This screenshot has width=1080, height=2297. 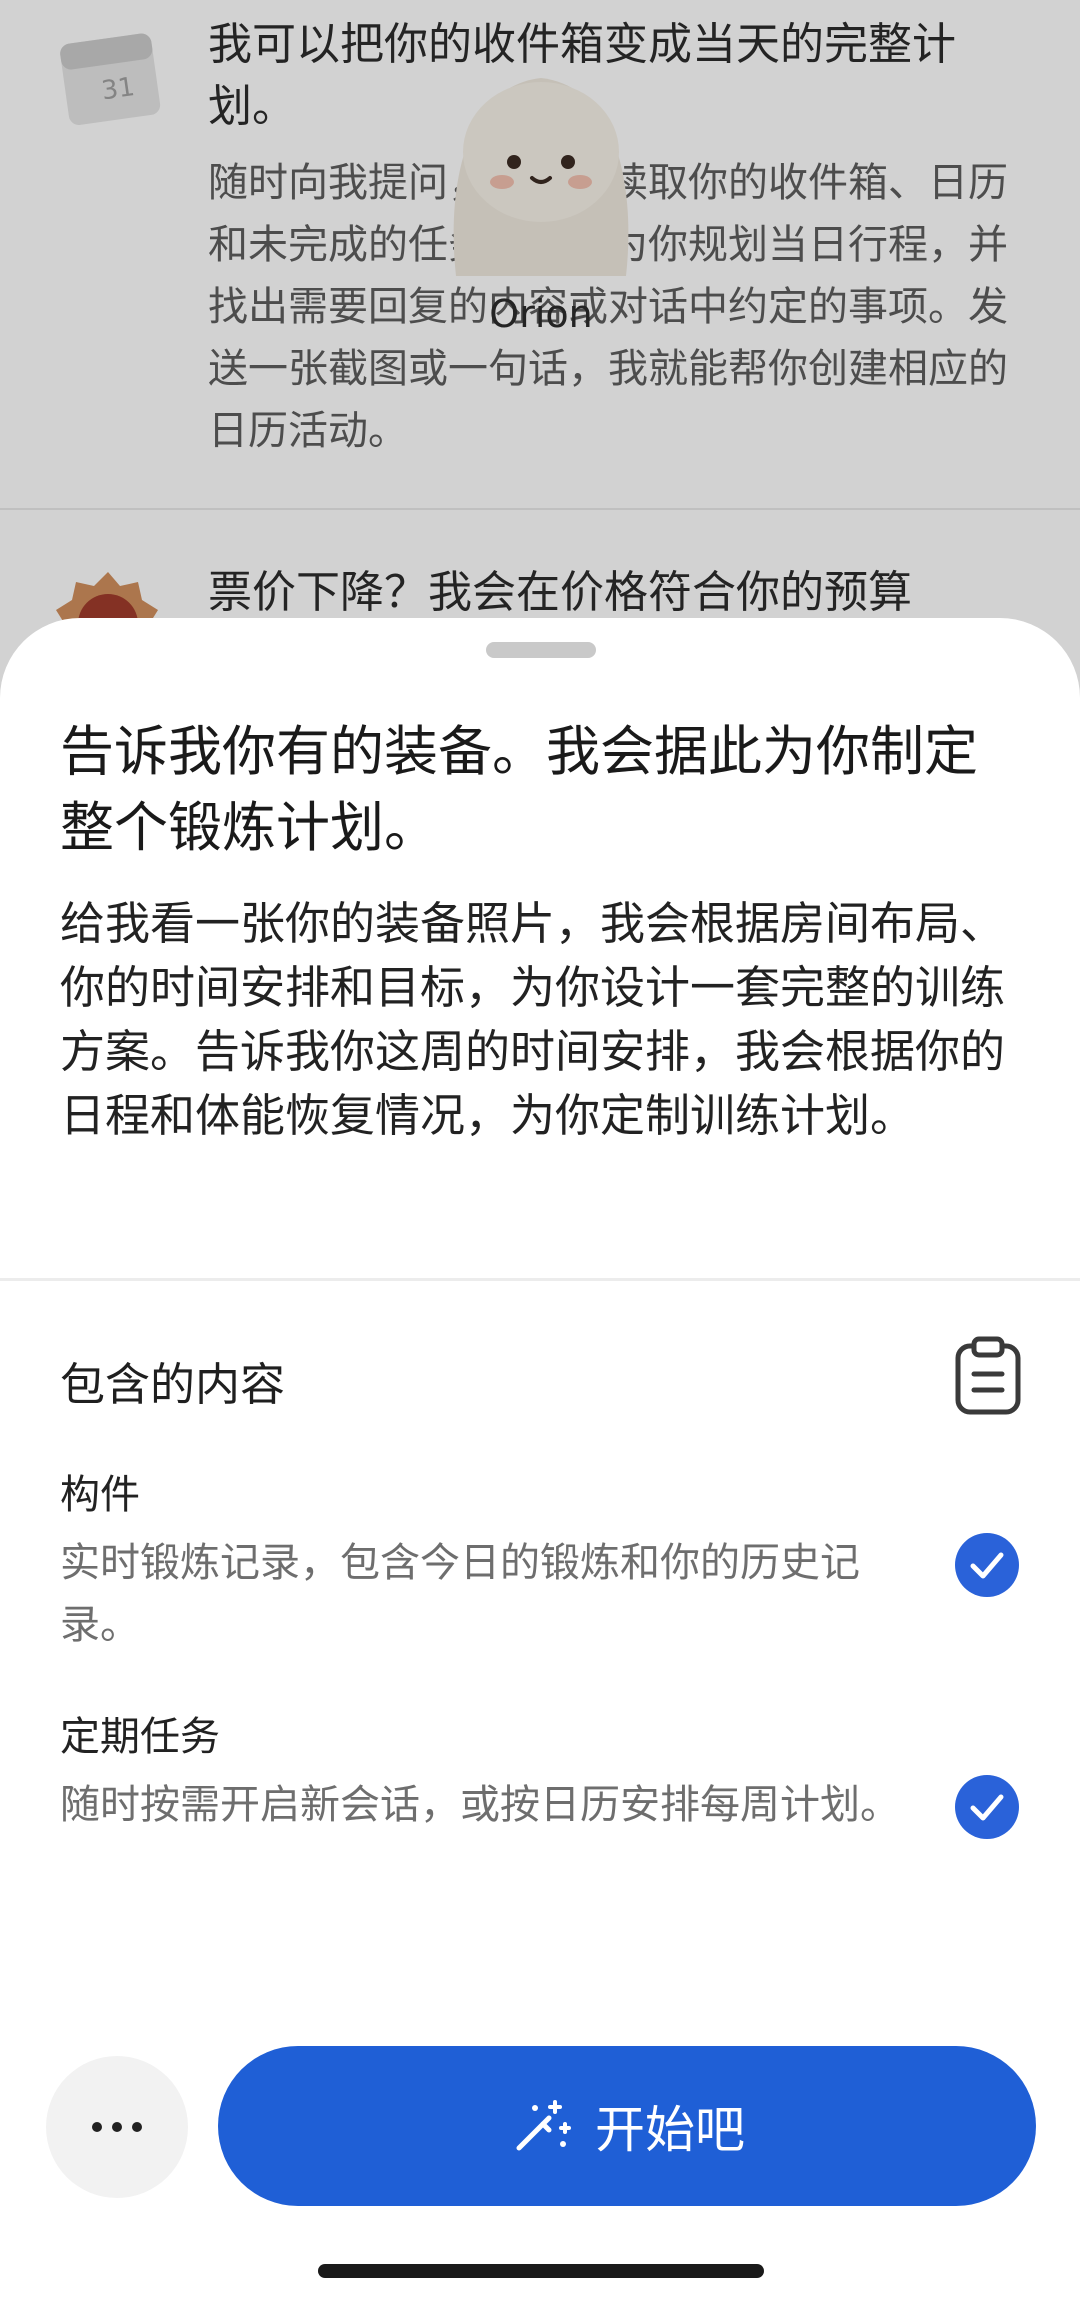 I want to click on drag-handle, so click(x=541, y=650).